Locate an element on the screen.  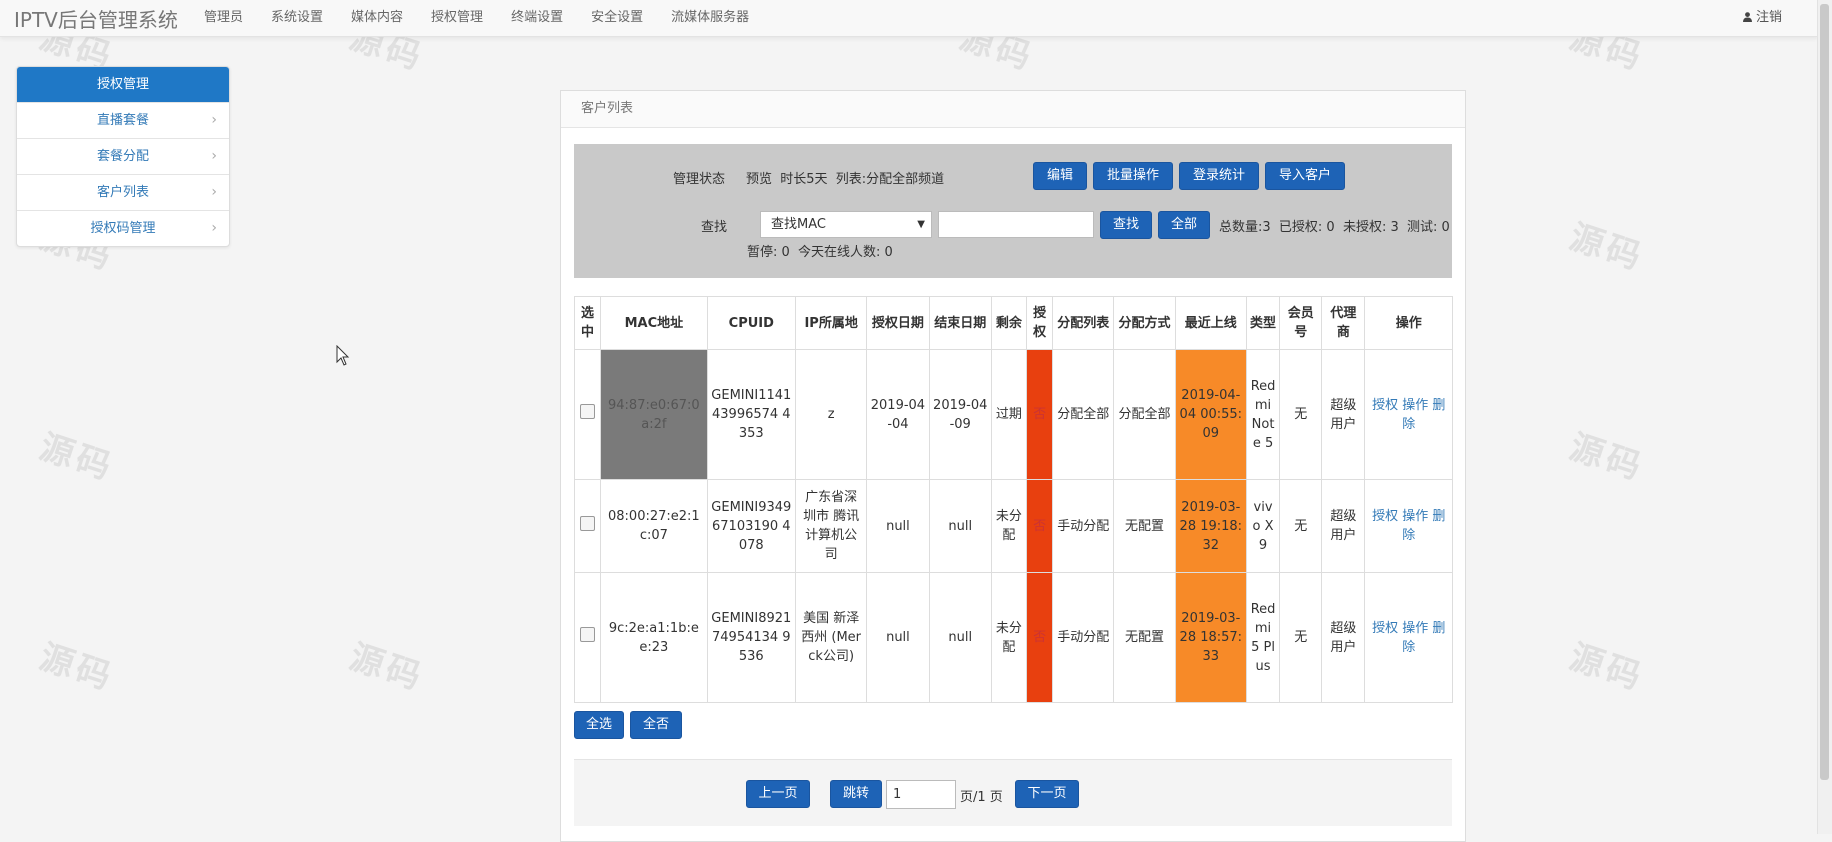
page-scrollbar is located at coordinates (1824, 417).